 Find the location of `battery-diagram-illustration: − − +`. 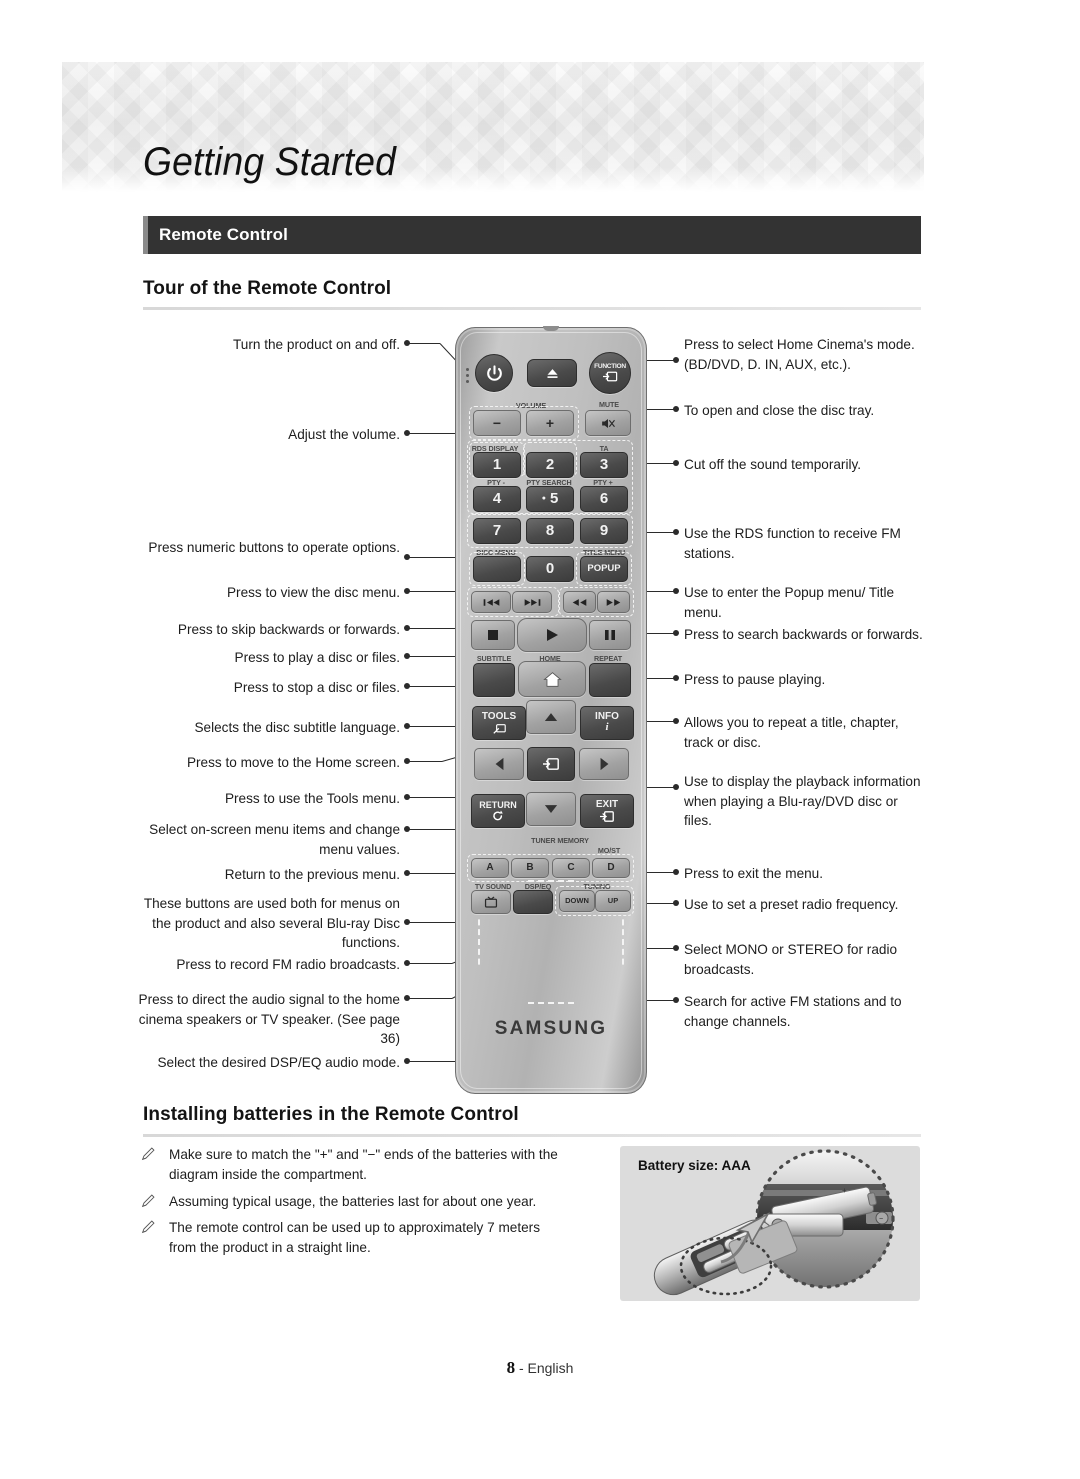

battery-diagram-illustration: − − + is located at coordinates (774, 1222).